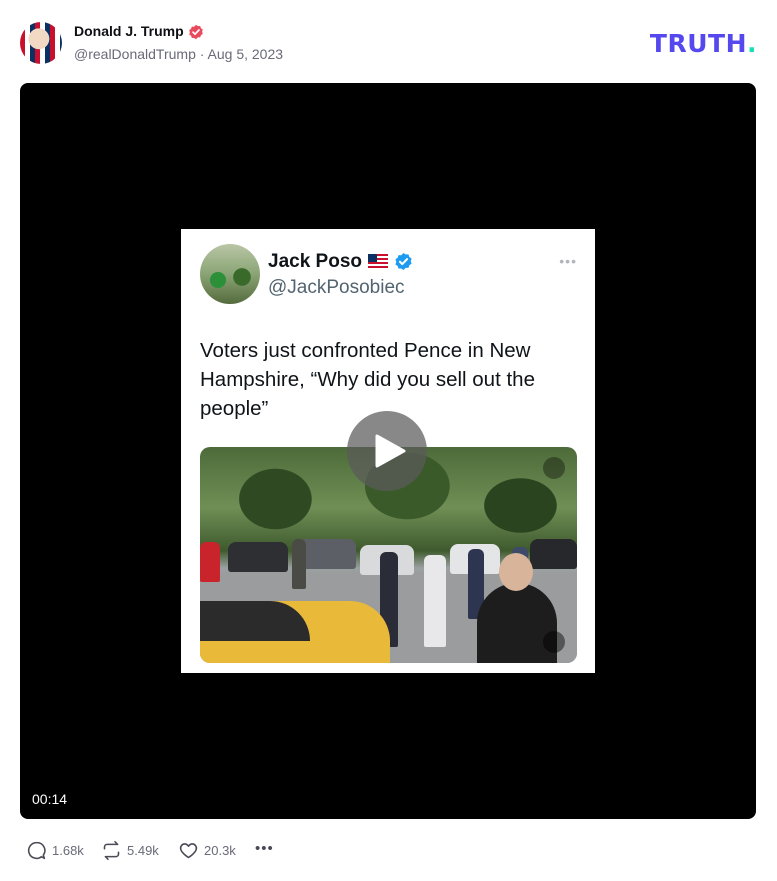 The image size is (777, 881). I want to click on photo-overlay-icon, so click(554, 468).